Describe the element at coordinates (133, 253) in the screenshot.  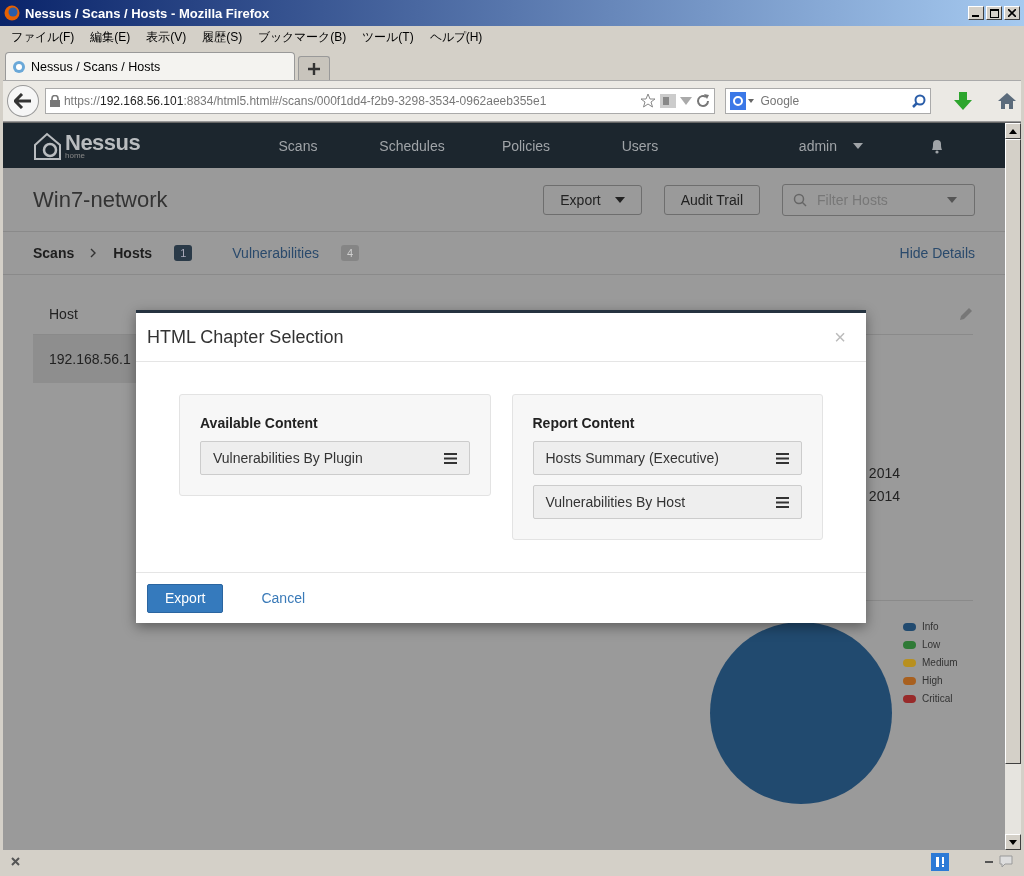
I see `section-tab: Hosts` at that location.